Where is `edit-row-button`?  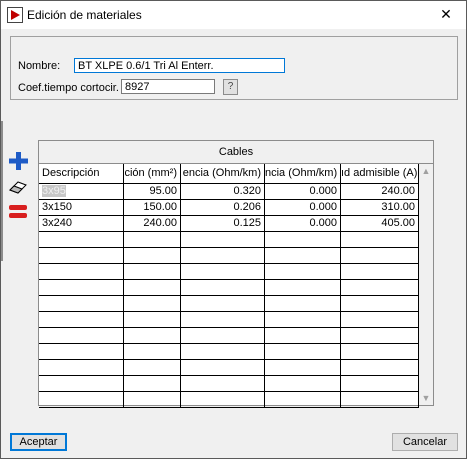 edit-row-button is located at coordinates (18, 189).